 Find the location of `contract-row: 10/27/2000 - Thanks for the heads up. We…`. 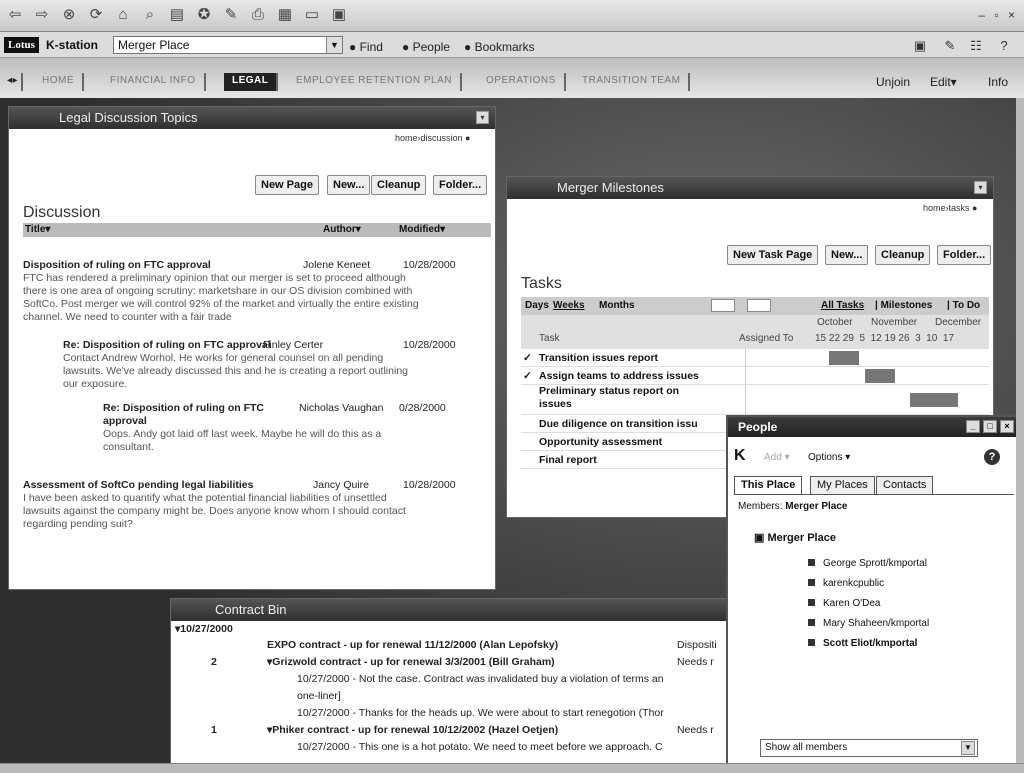

contract-row: 10/27/2000 - Thanks for the heads up. We… is located at coordinates (512, 713).